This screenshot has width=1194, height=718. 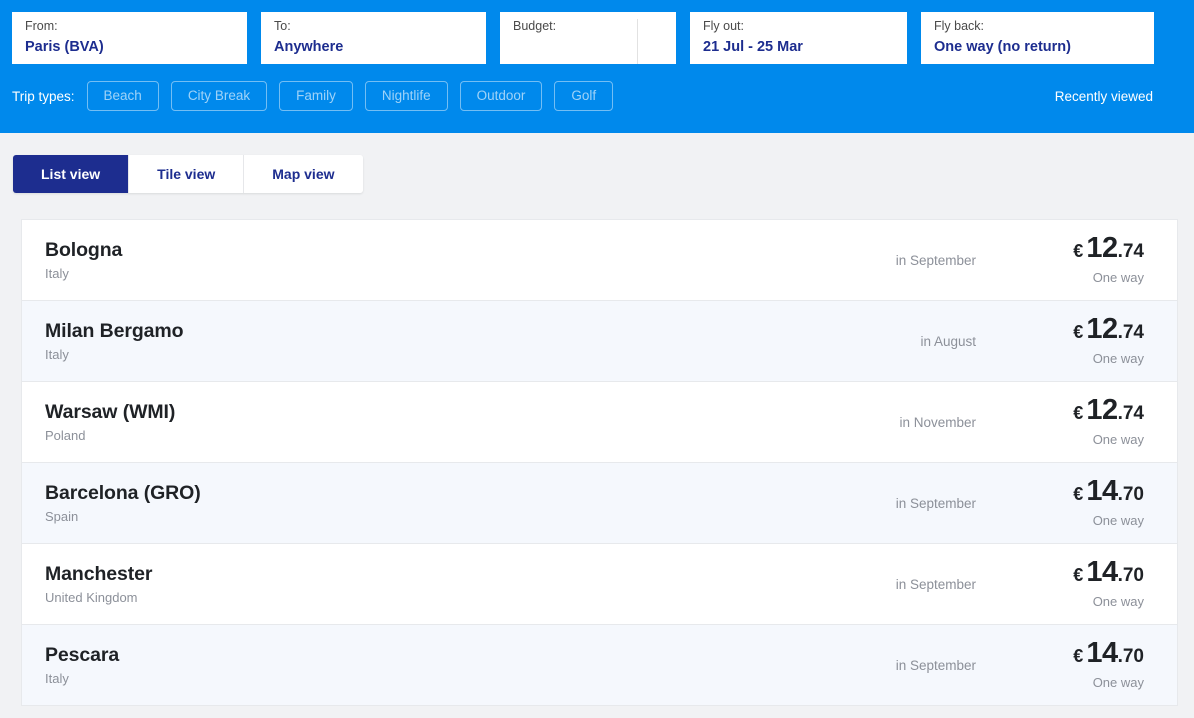 I want to click on destination-country: Poland, so click(x=65, y=435).